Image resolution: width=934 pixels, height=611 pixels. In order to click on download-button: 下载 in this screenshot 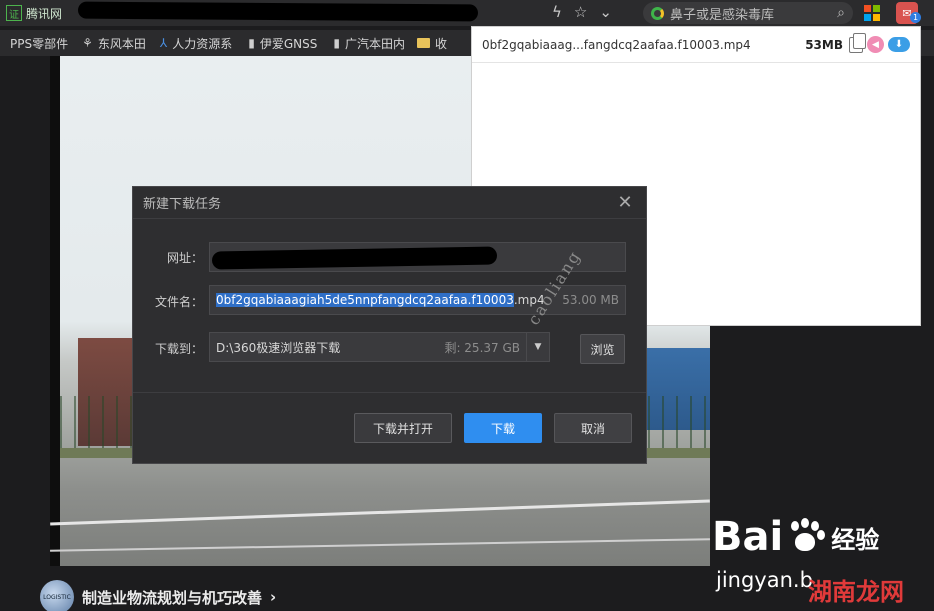, I will do `click(503, 428)`.